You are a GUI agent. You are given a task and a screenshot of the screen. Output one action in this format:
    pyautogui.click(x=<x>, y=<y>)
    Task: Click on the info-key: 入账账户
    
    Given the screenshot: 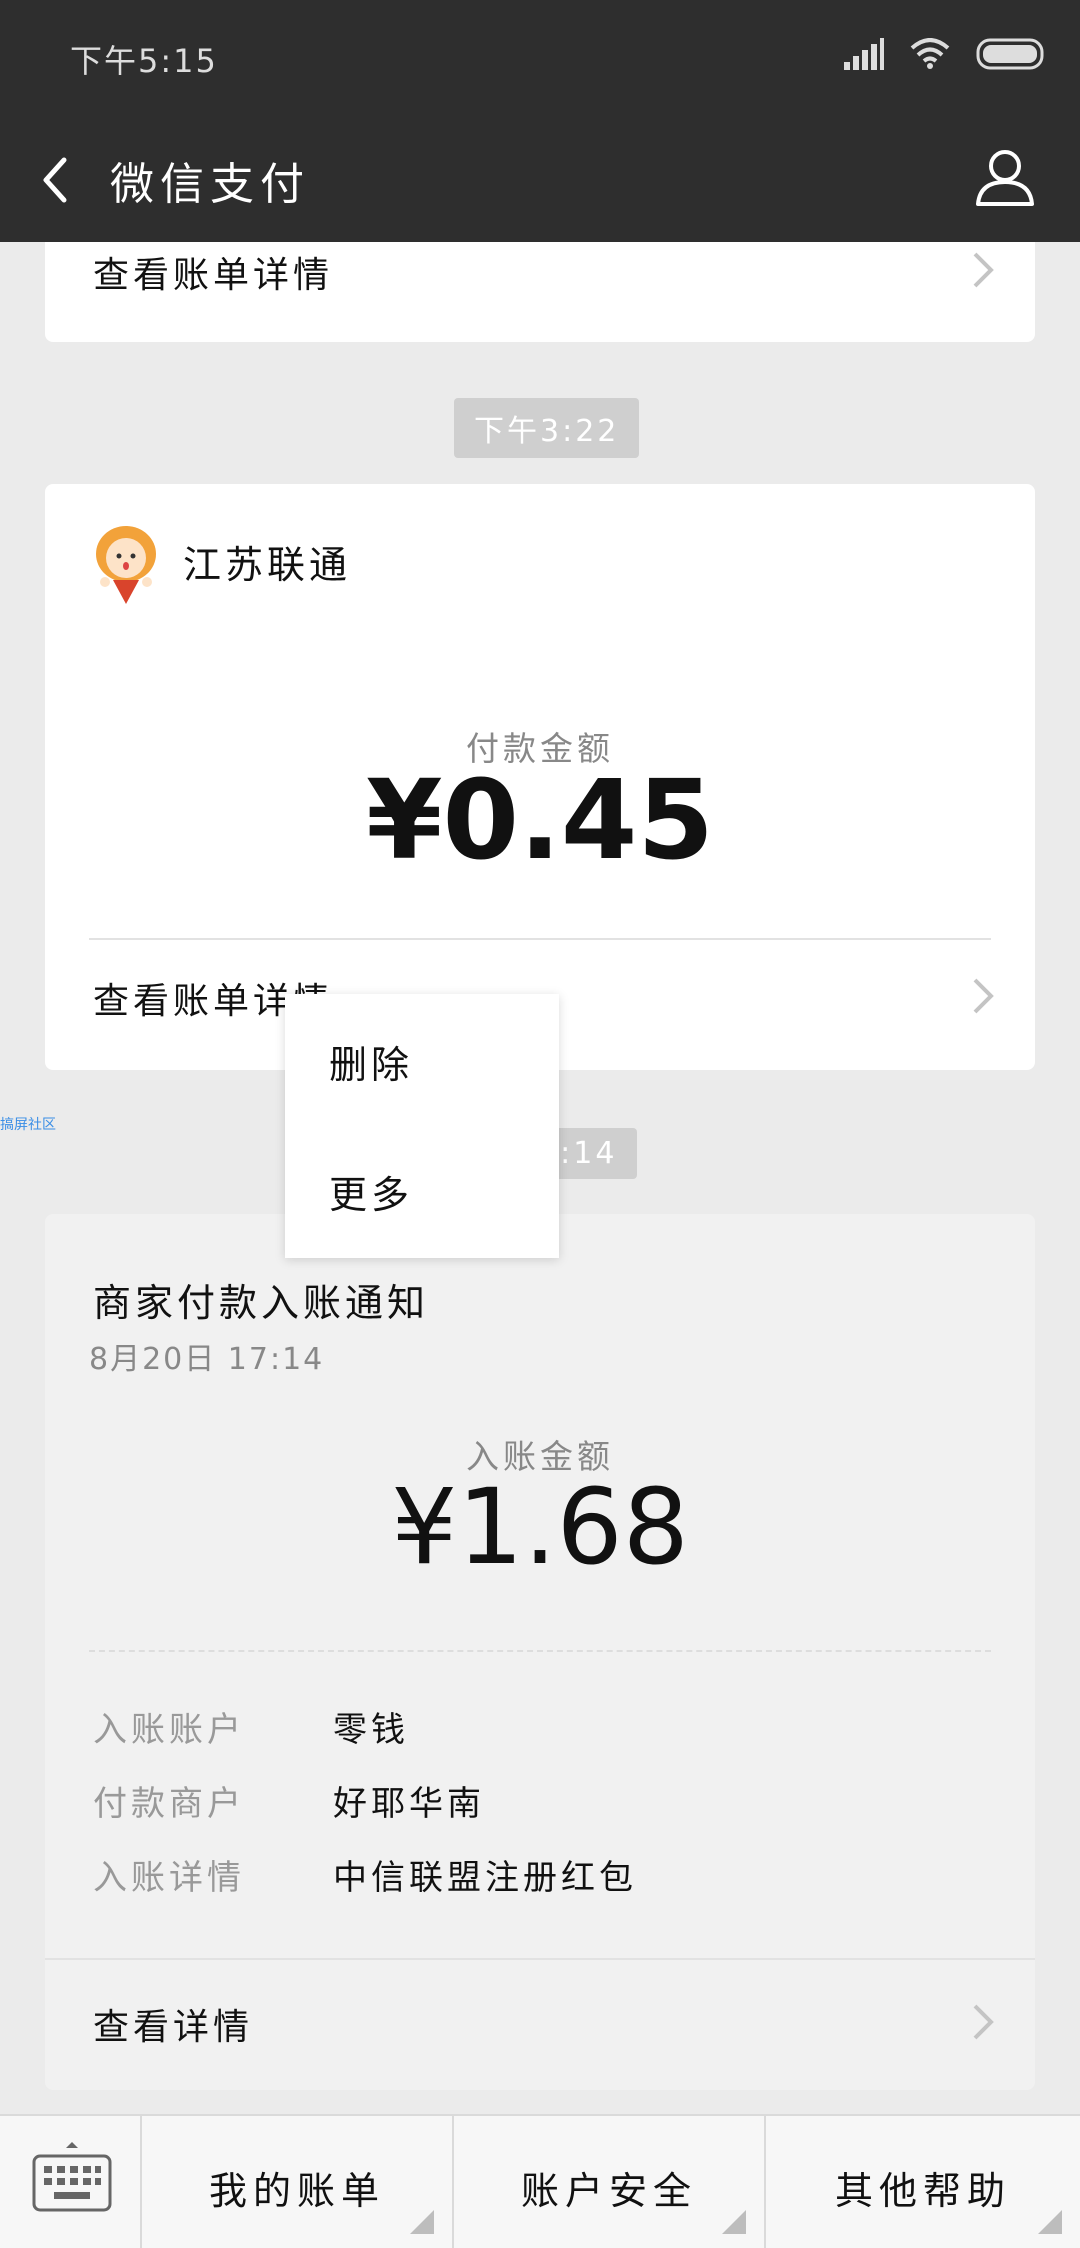 What is the action you would take?
    pyautogui.click(x=169, y=1730)
    